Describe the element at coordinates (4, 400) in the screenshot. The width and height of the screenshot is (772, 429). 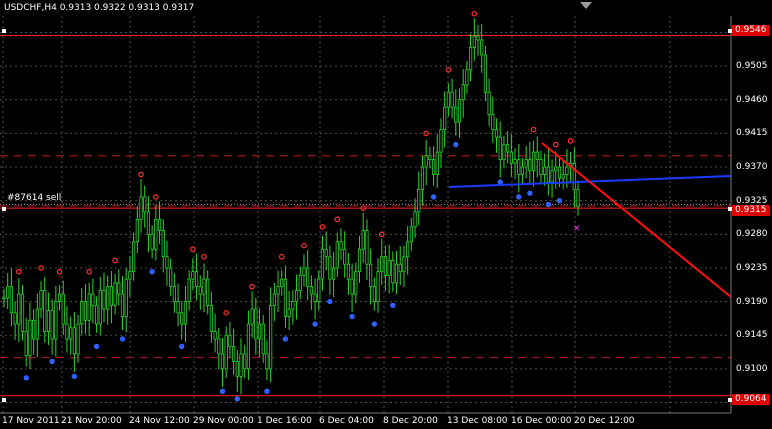
I see `level-handle-left-bottom` at that location.